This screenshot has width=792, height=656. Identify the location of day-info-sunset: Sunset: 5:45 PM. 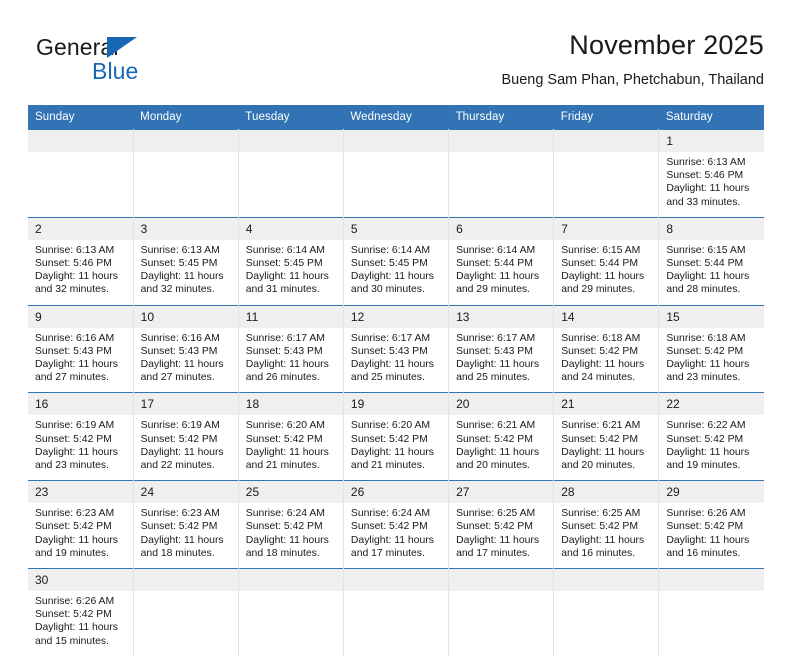
(284, 264).